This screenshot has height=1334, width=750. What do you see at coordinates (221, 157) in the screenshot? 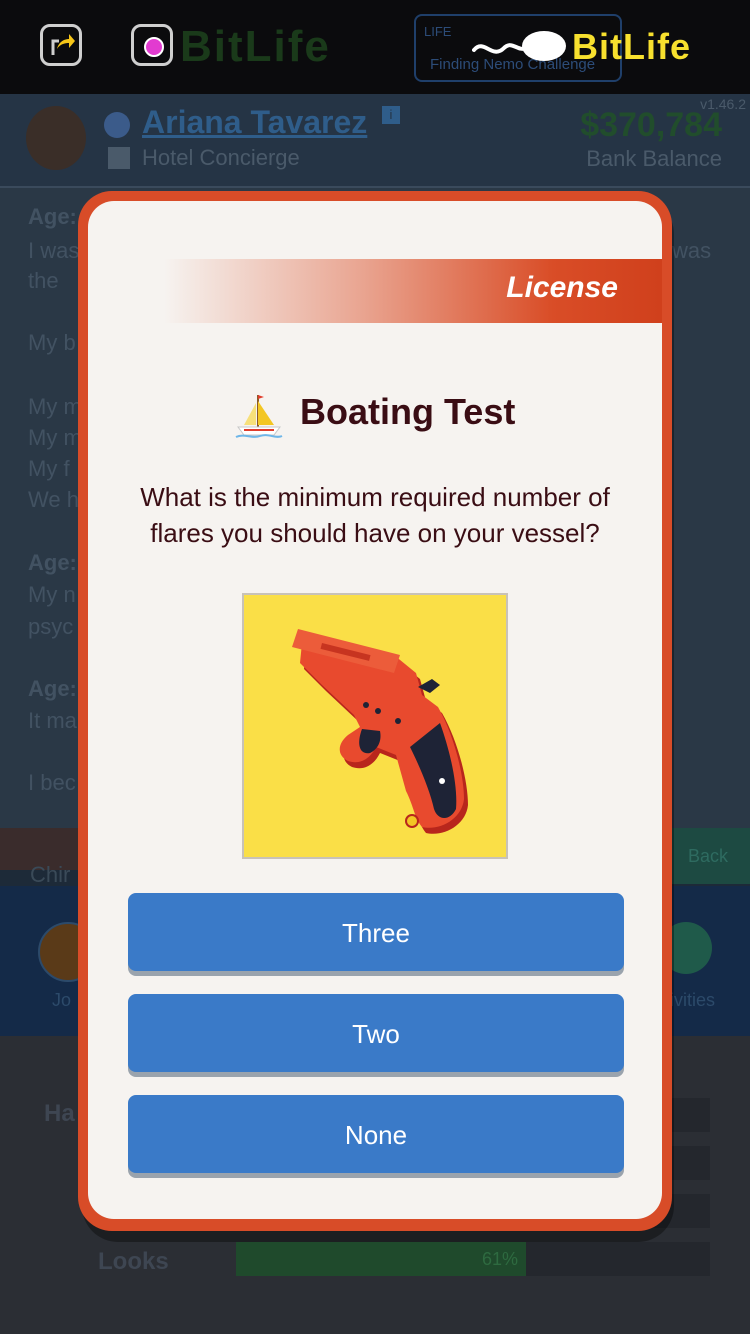
I see `job-title: Hotel Concierge` at bounding box center [221, 157].